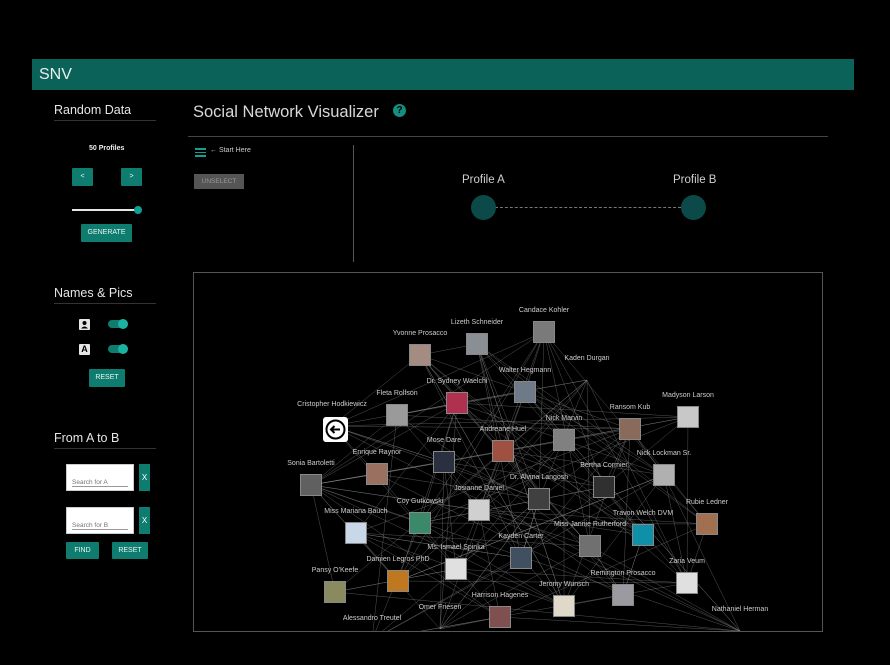 The height and width of the screenshot is (665, 890). I want to click on clear-b-button: X, so click(144, 520).